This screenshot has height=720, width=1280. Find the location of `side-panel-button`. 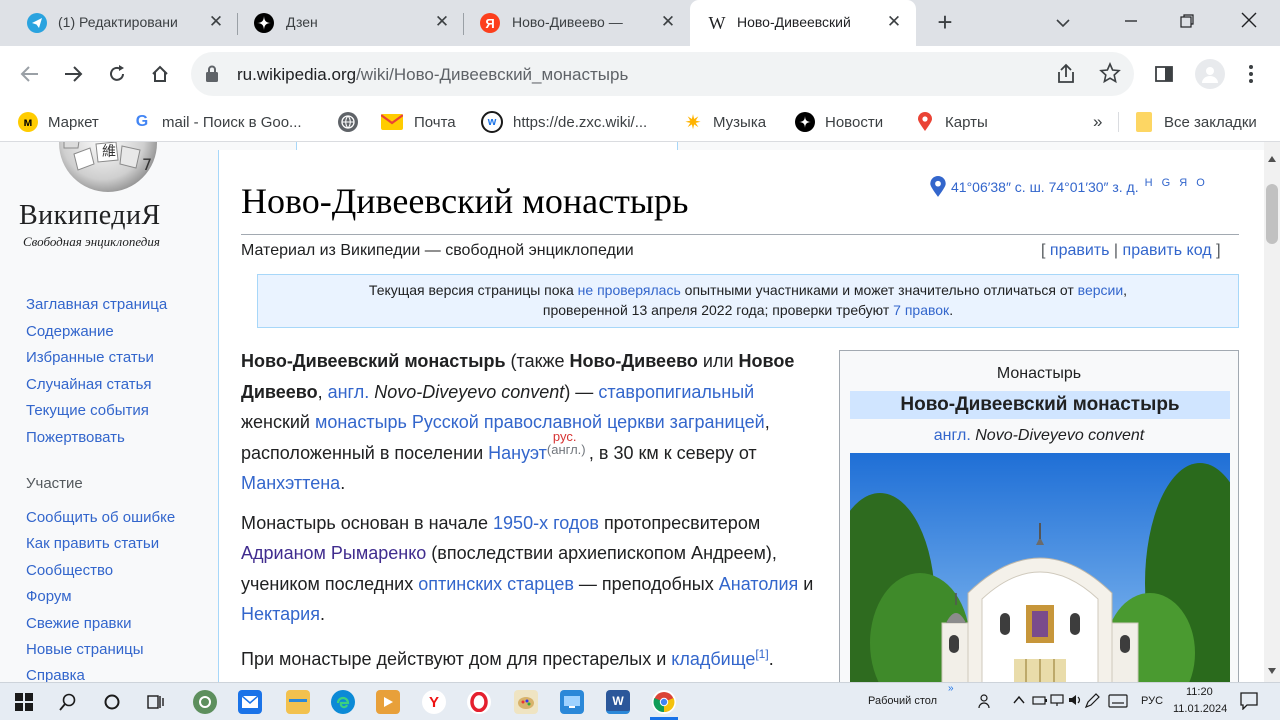

side-panel-button is located at coordinates (1164, 74).